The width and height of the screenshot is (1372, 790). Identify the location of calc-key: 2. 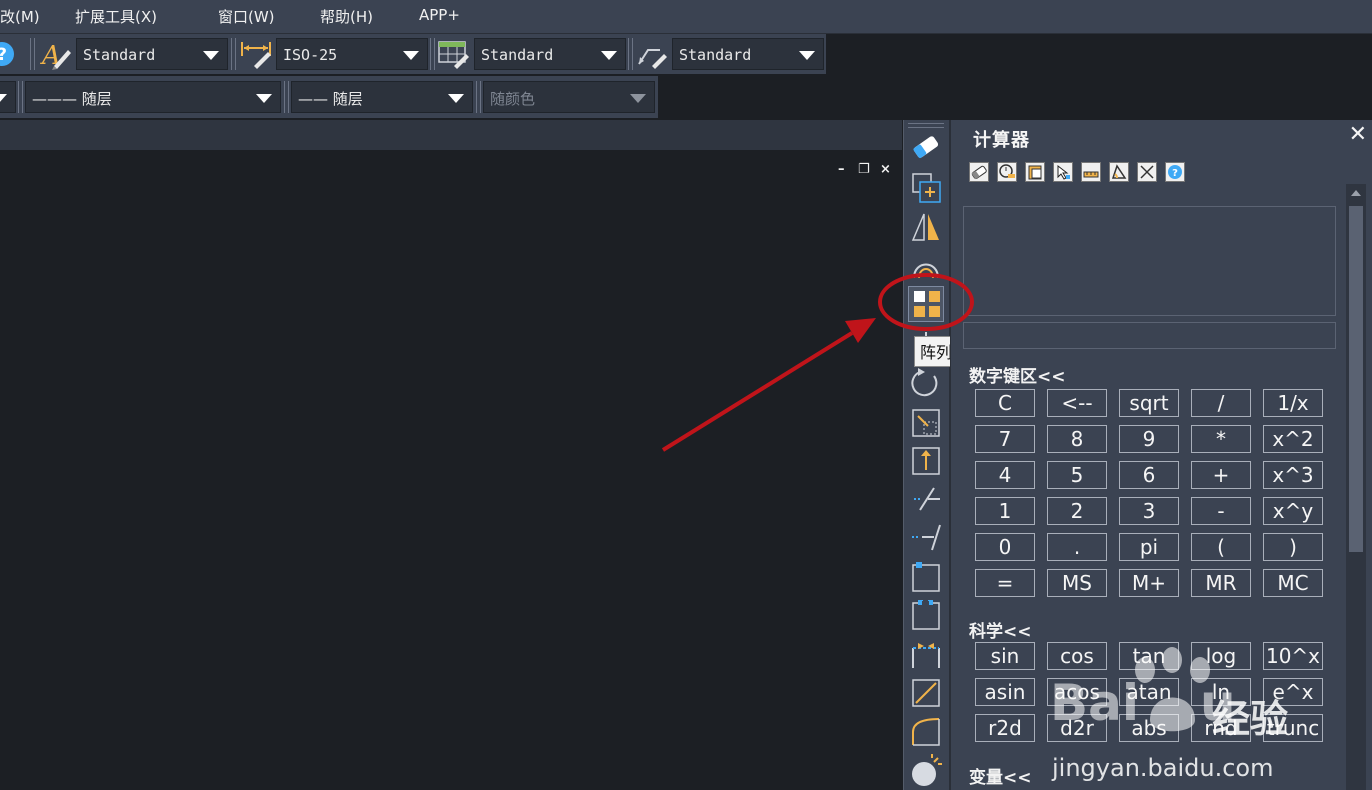
(1077, 511).